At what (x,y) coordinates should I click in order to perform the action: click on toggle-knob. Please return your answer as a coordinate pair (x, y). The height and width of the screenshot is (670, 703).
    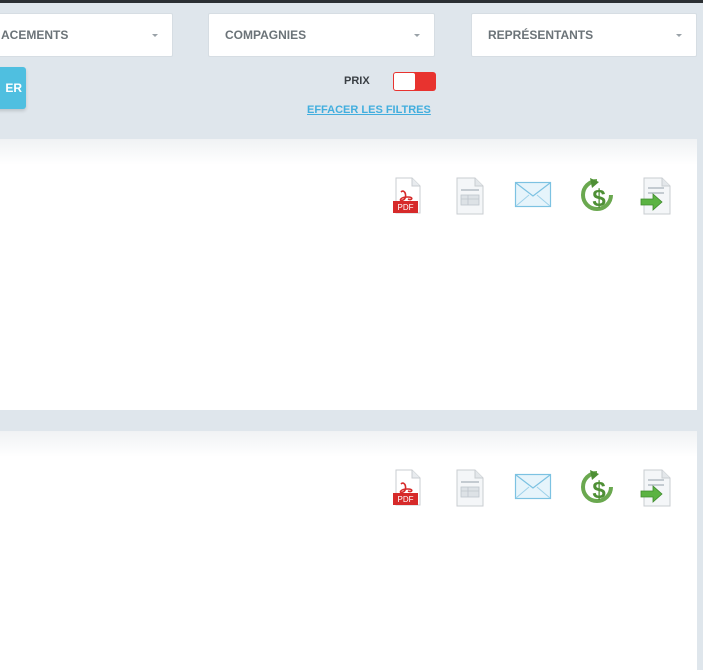
    Looking at the image, I should click on (404, 81).